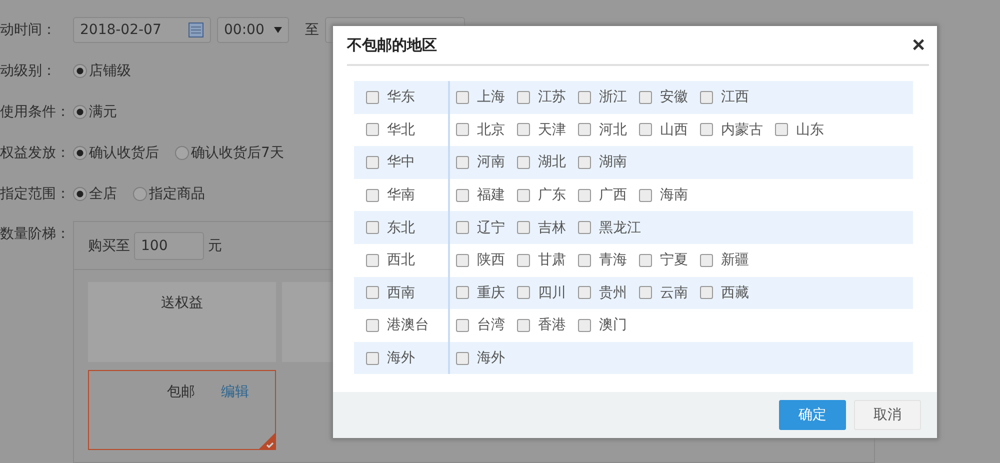  Describe the element at coordinates (229, 153) in the screenshot. I see `radio-option: 确认收货后7天` at that location.